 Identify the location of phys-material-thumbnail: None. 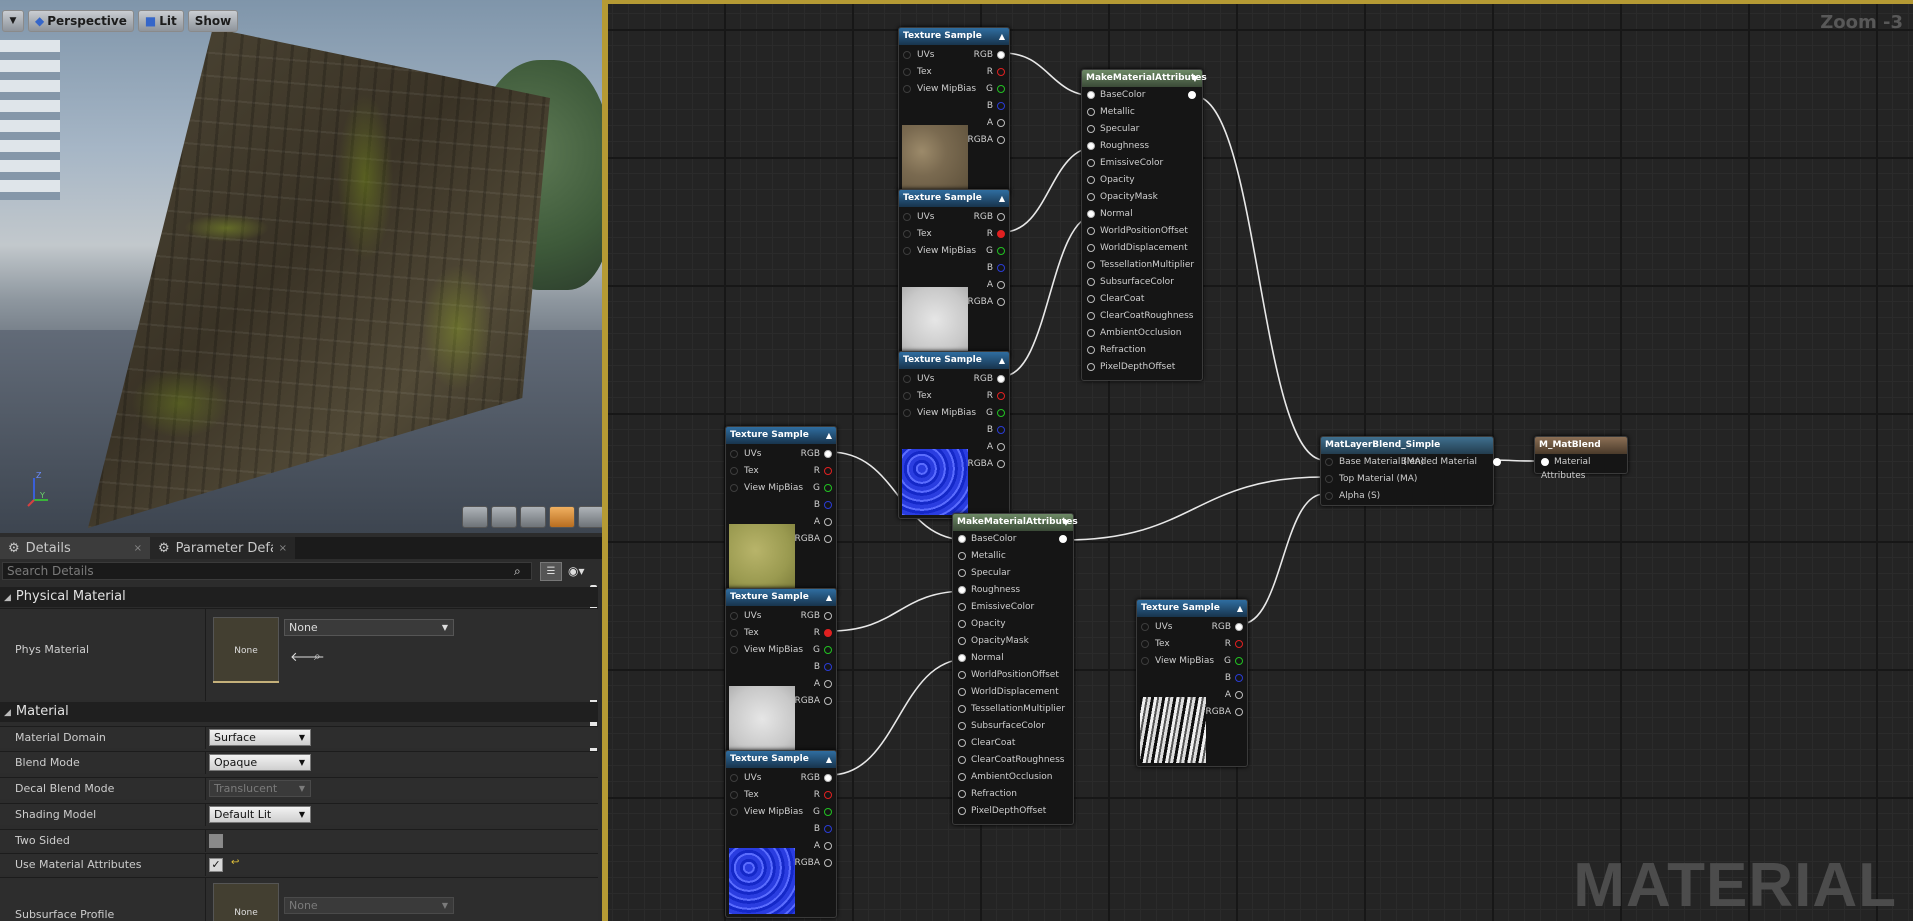
(246, 650).